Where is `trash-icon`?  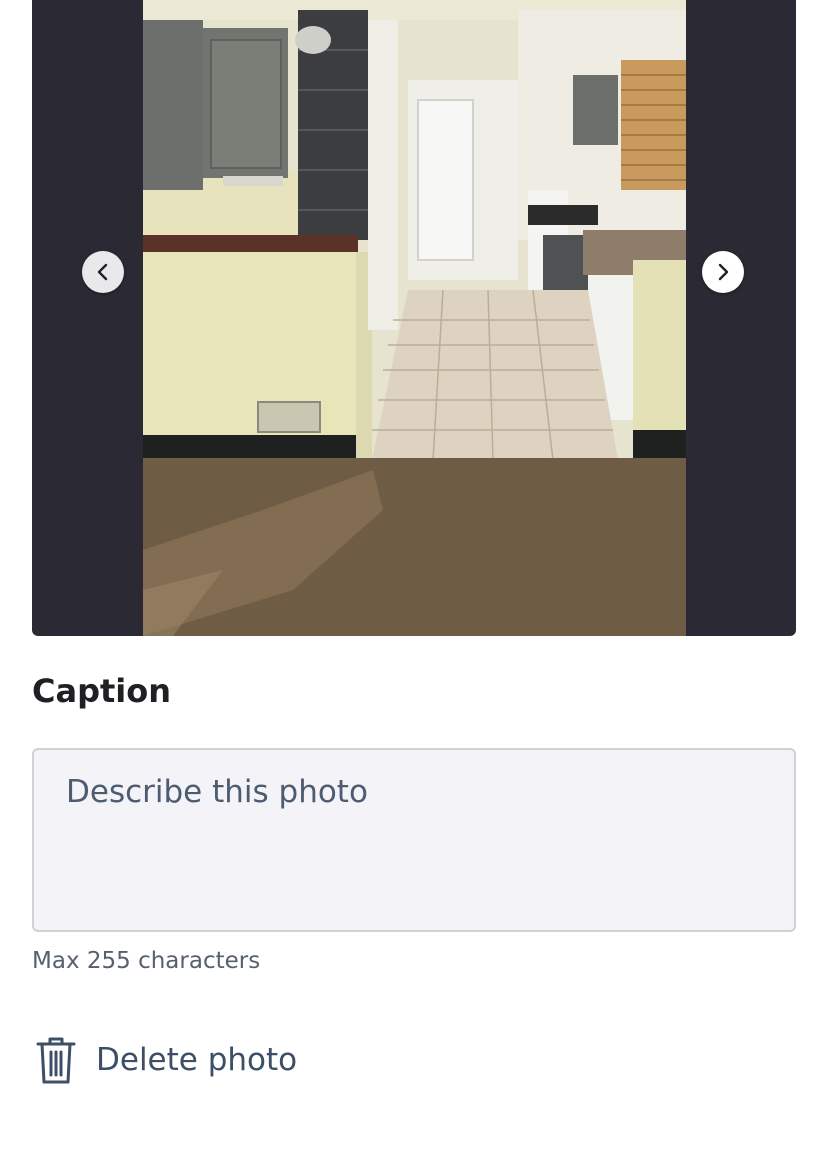 trash-icon is located at coordinates (56, 1060).